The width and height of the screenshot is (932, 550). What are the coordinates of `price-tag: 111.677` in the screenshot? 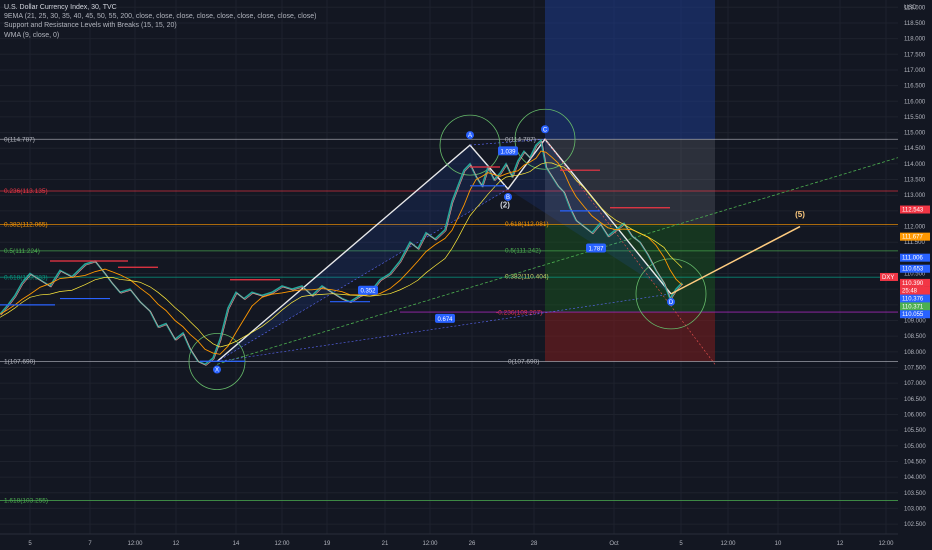 It's located at (912, 238).